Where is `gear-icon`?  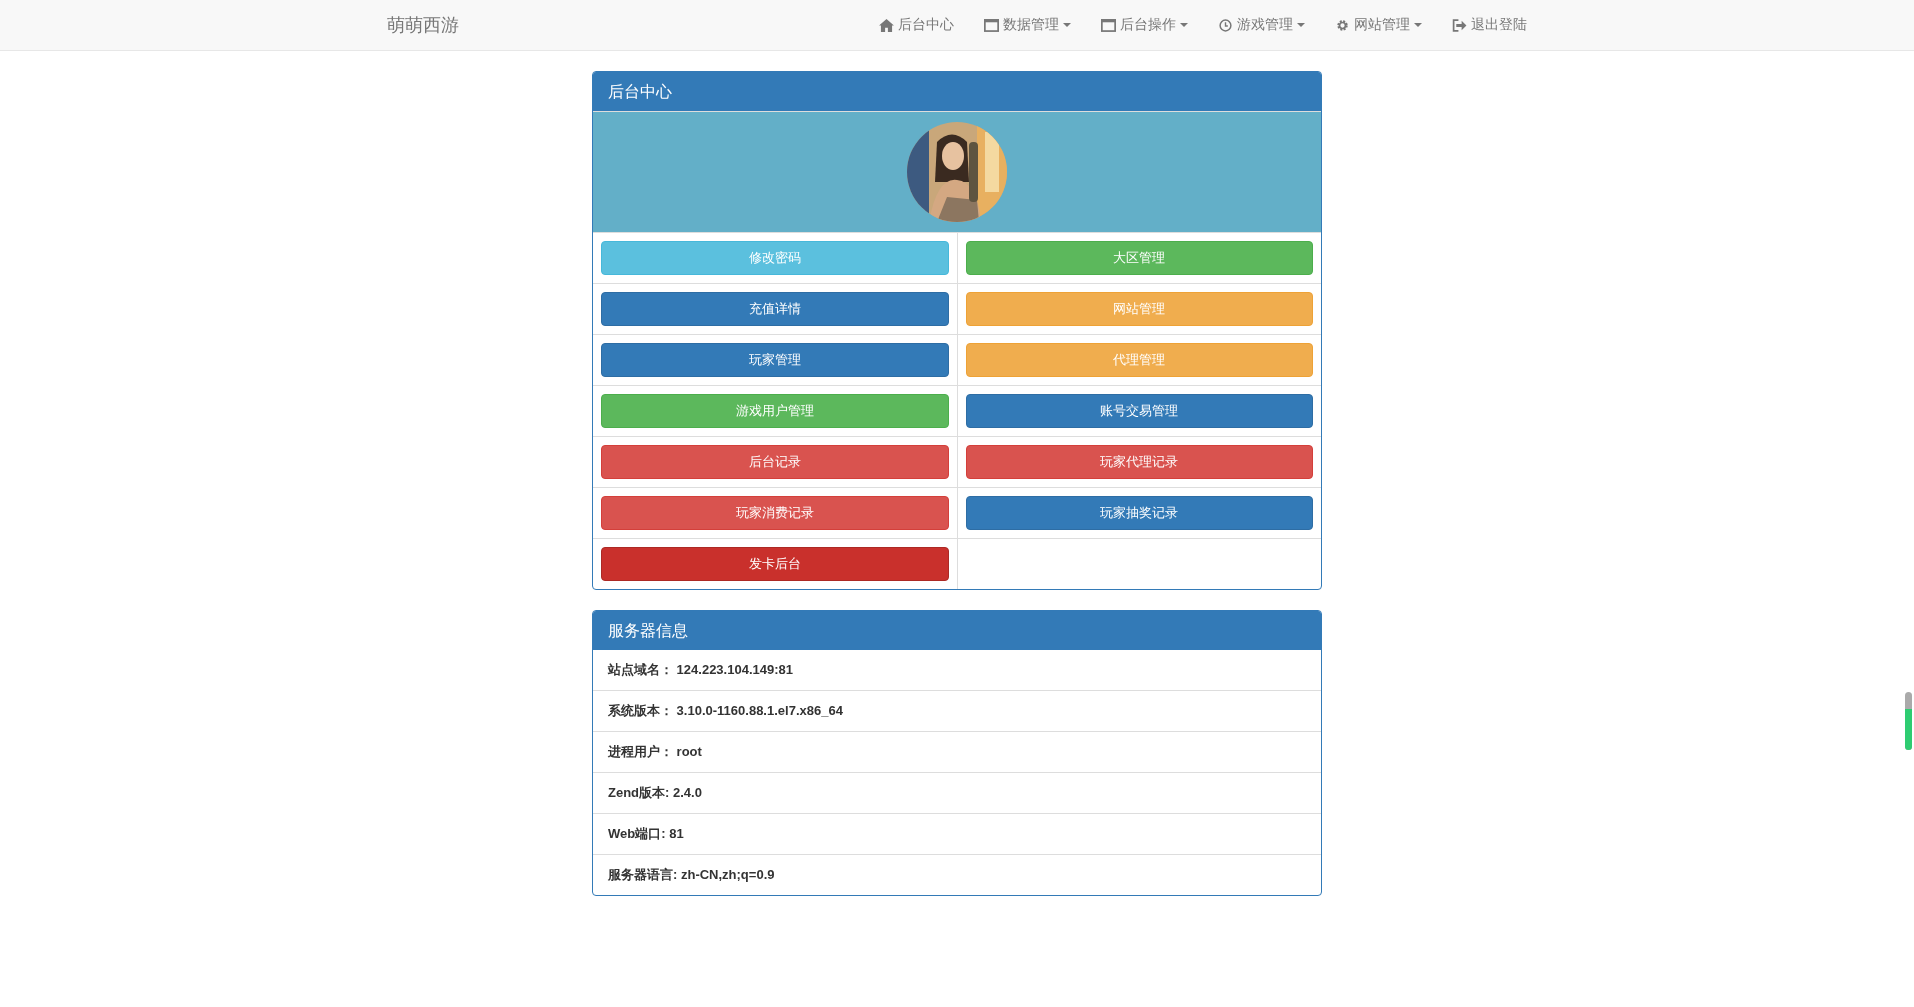 gear-icon is located at coordinates (1342, 25).